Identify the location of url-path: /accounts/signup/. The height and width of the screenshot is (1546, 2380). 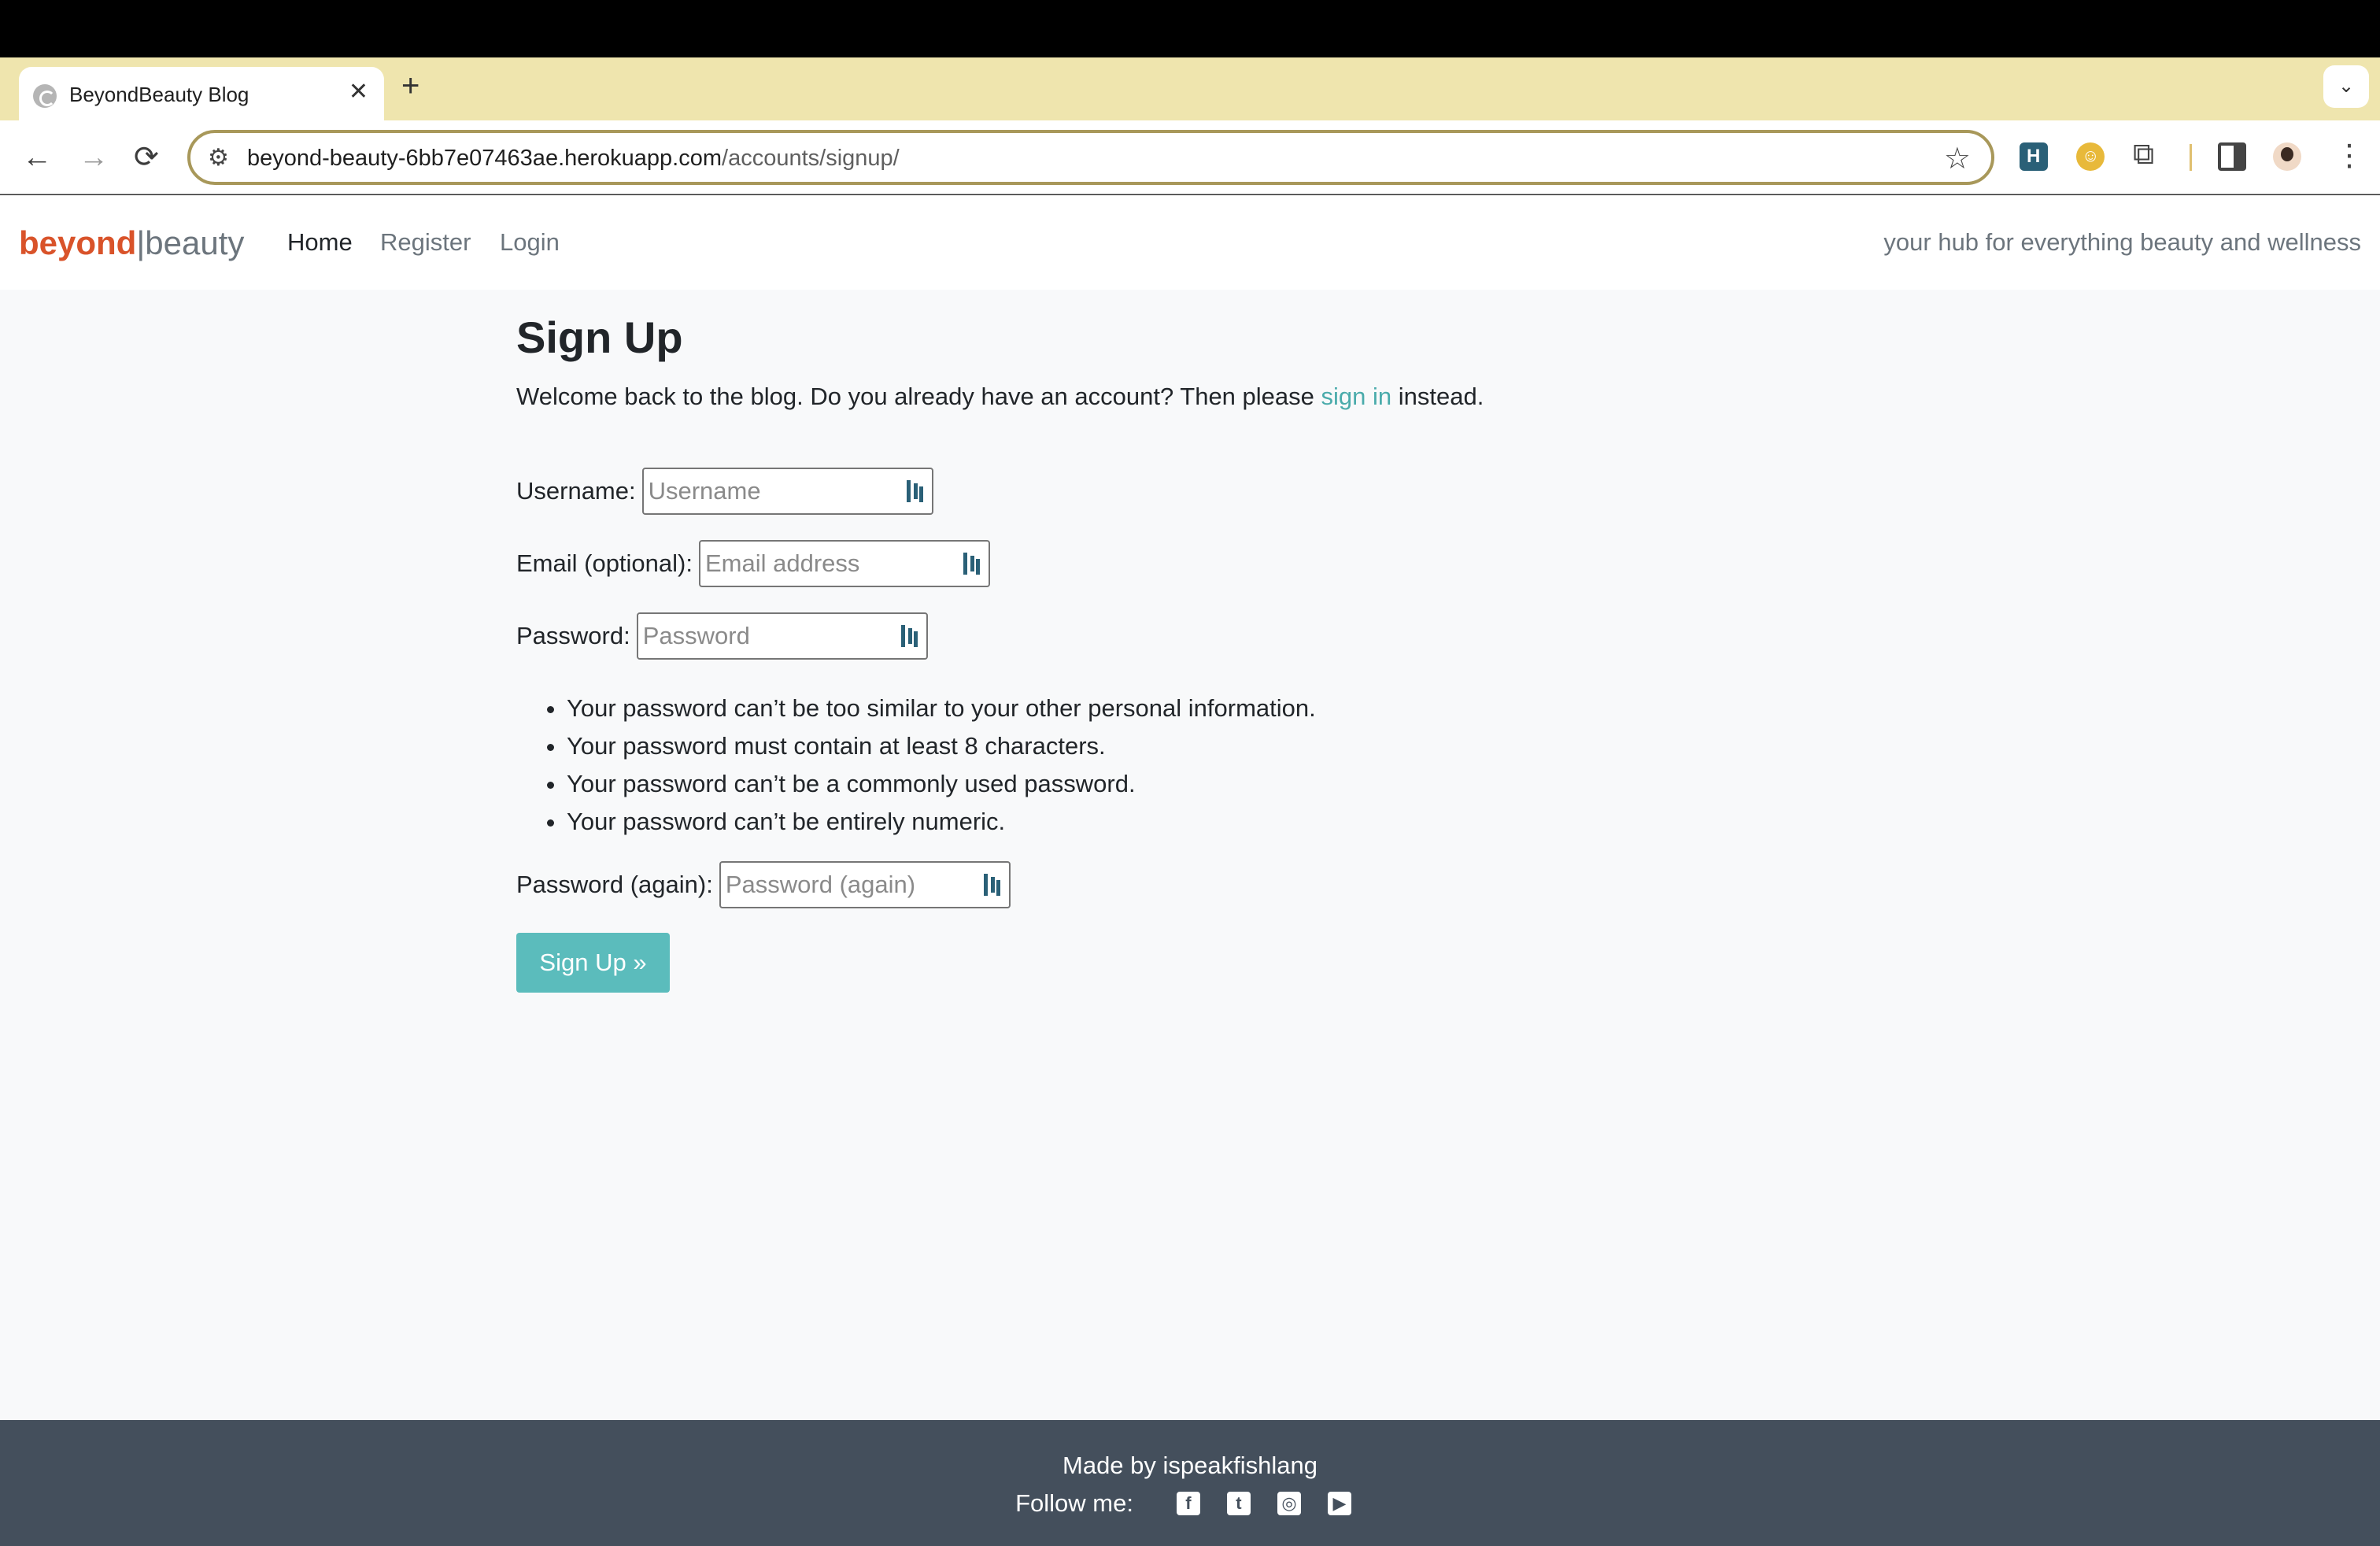
(811, 158).